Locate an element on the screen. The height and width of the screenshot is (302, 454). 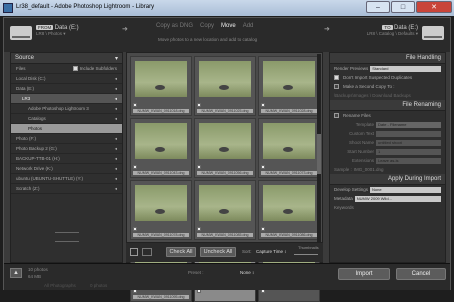
source-item: Local Disk (C:) ◂ is located at coordinates (66, 79).